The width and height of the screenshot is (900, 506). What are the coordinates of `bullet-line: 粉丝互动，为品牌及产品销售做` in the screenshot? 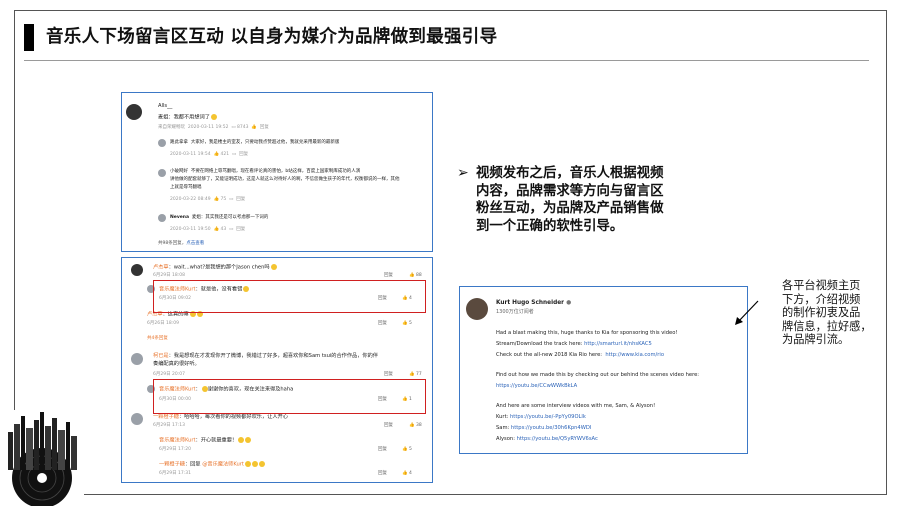 It's located at (570, 208).